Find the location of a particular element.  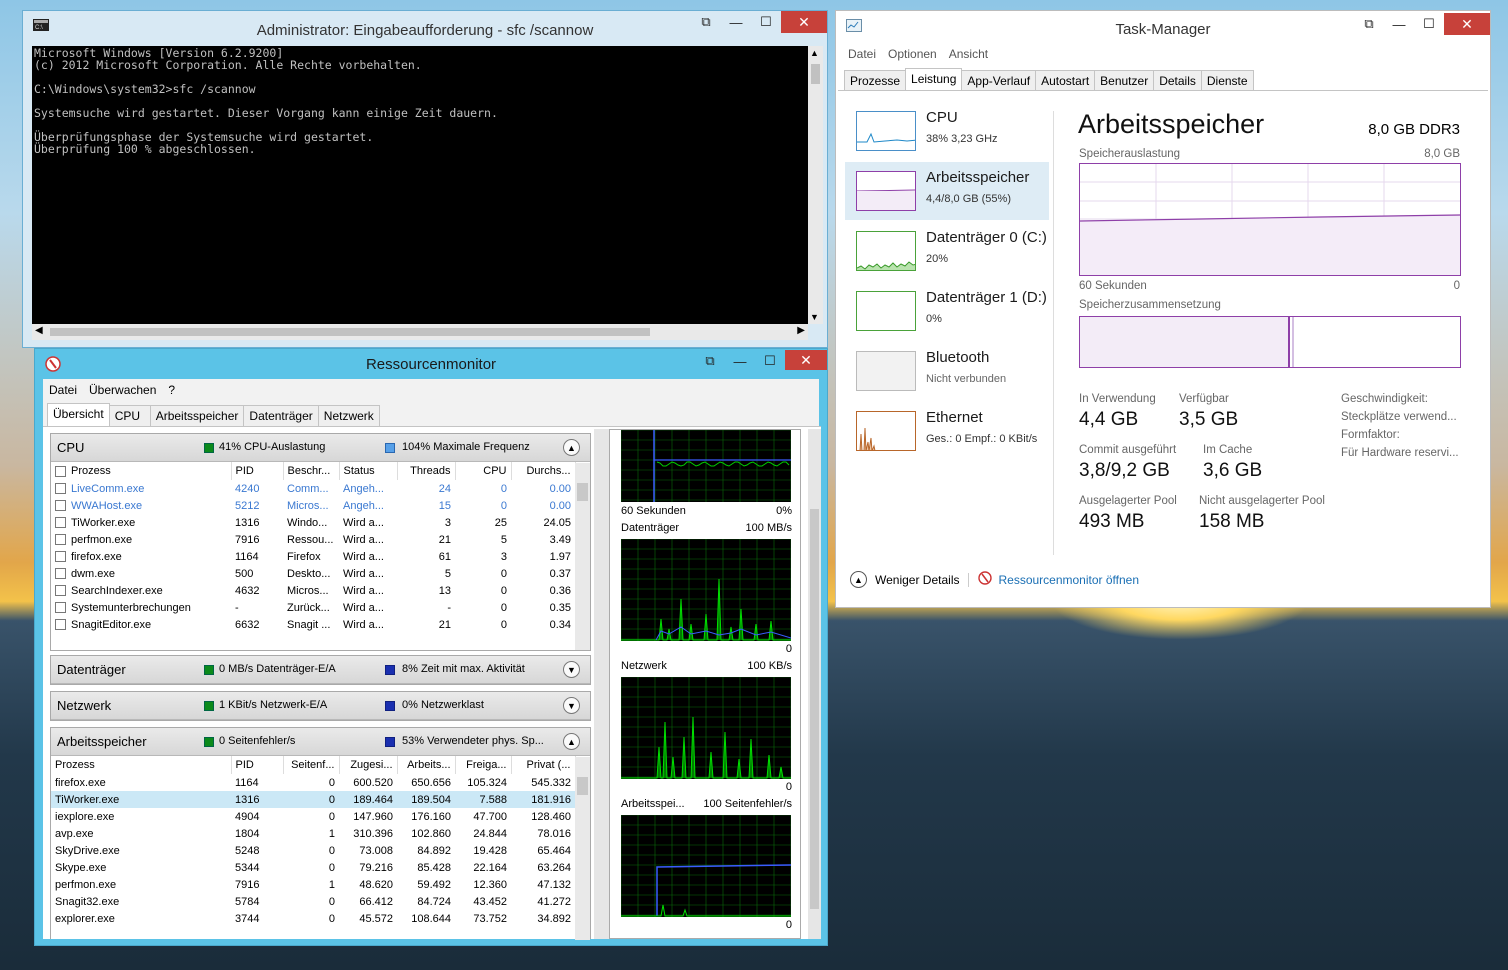

table-row: perfmon.exe 7916 1 48.620 59.492 12.360 47.132 is located at coordinates (313, 884).